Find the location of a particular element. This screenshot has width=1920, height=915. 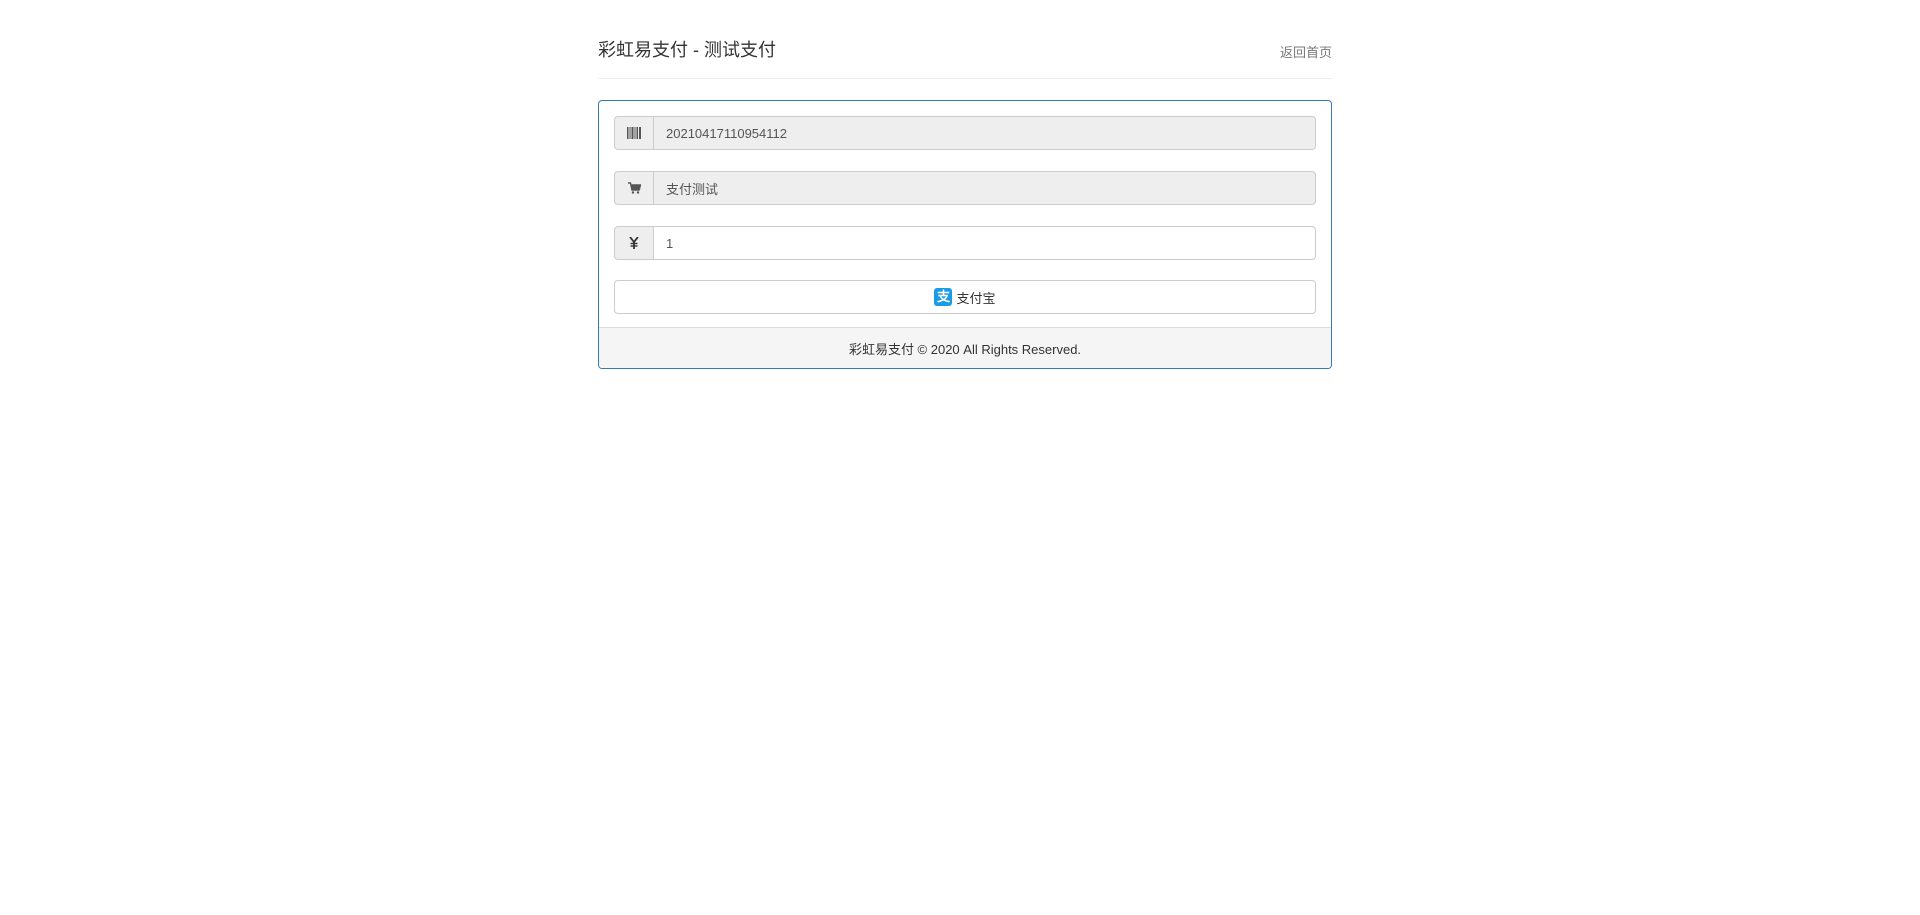

barcode-icon is located at coordinates (633, 133).